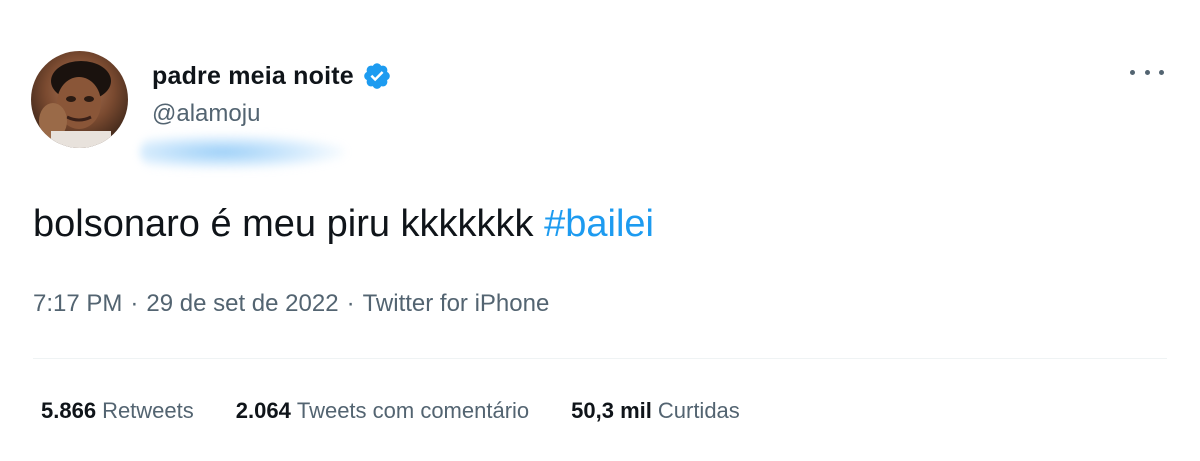 Image resolution: width=1200 pixels, height=461 pixels. I want to click on author-name-row: padre meia noite, so click(272, 76).